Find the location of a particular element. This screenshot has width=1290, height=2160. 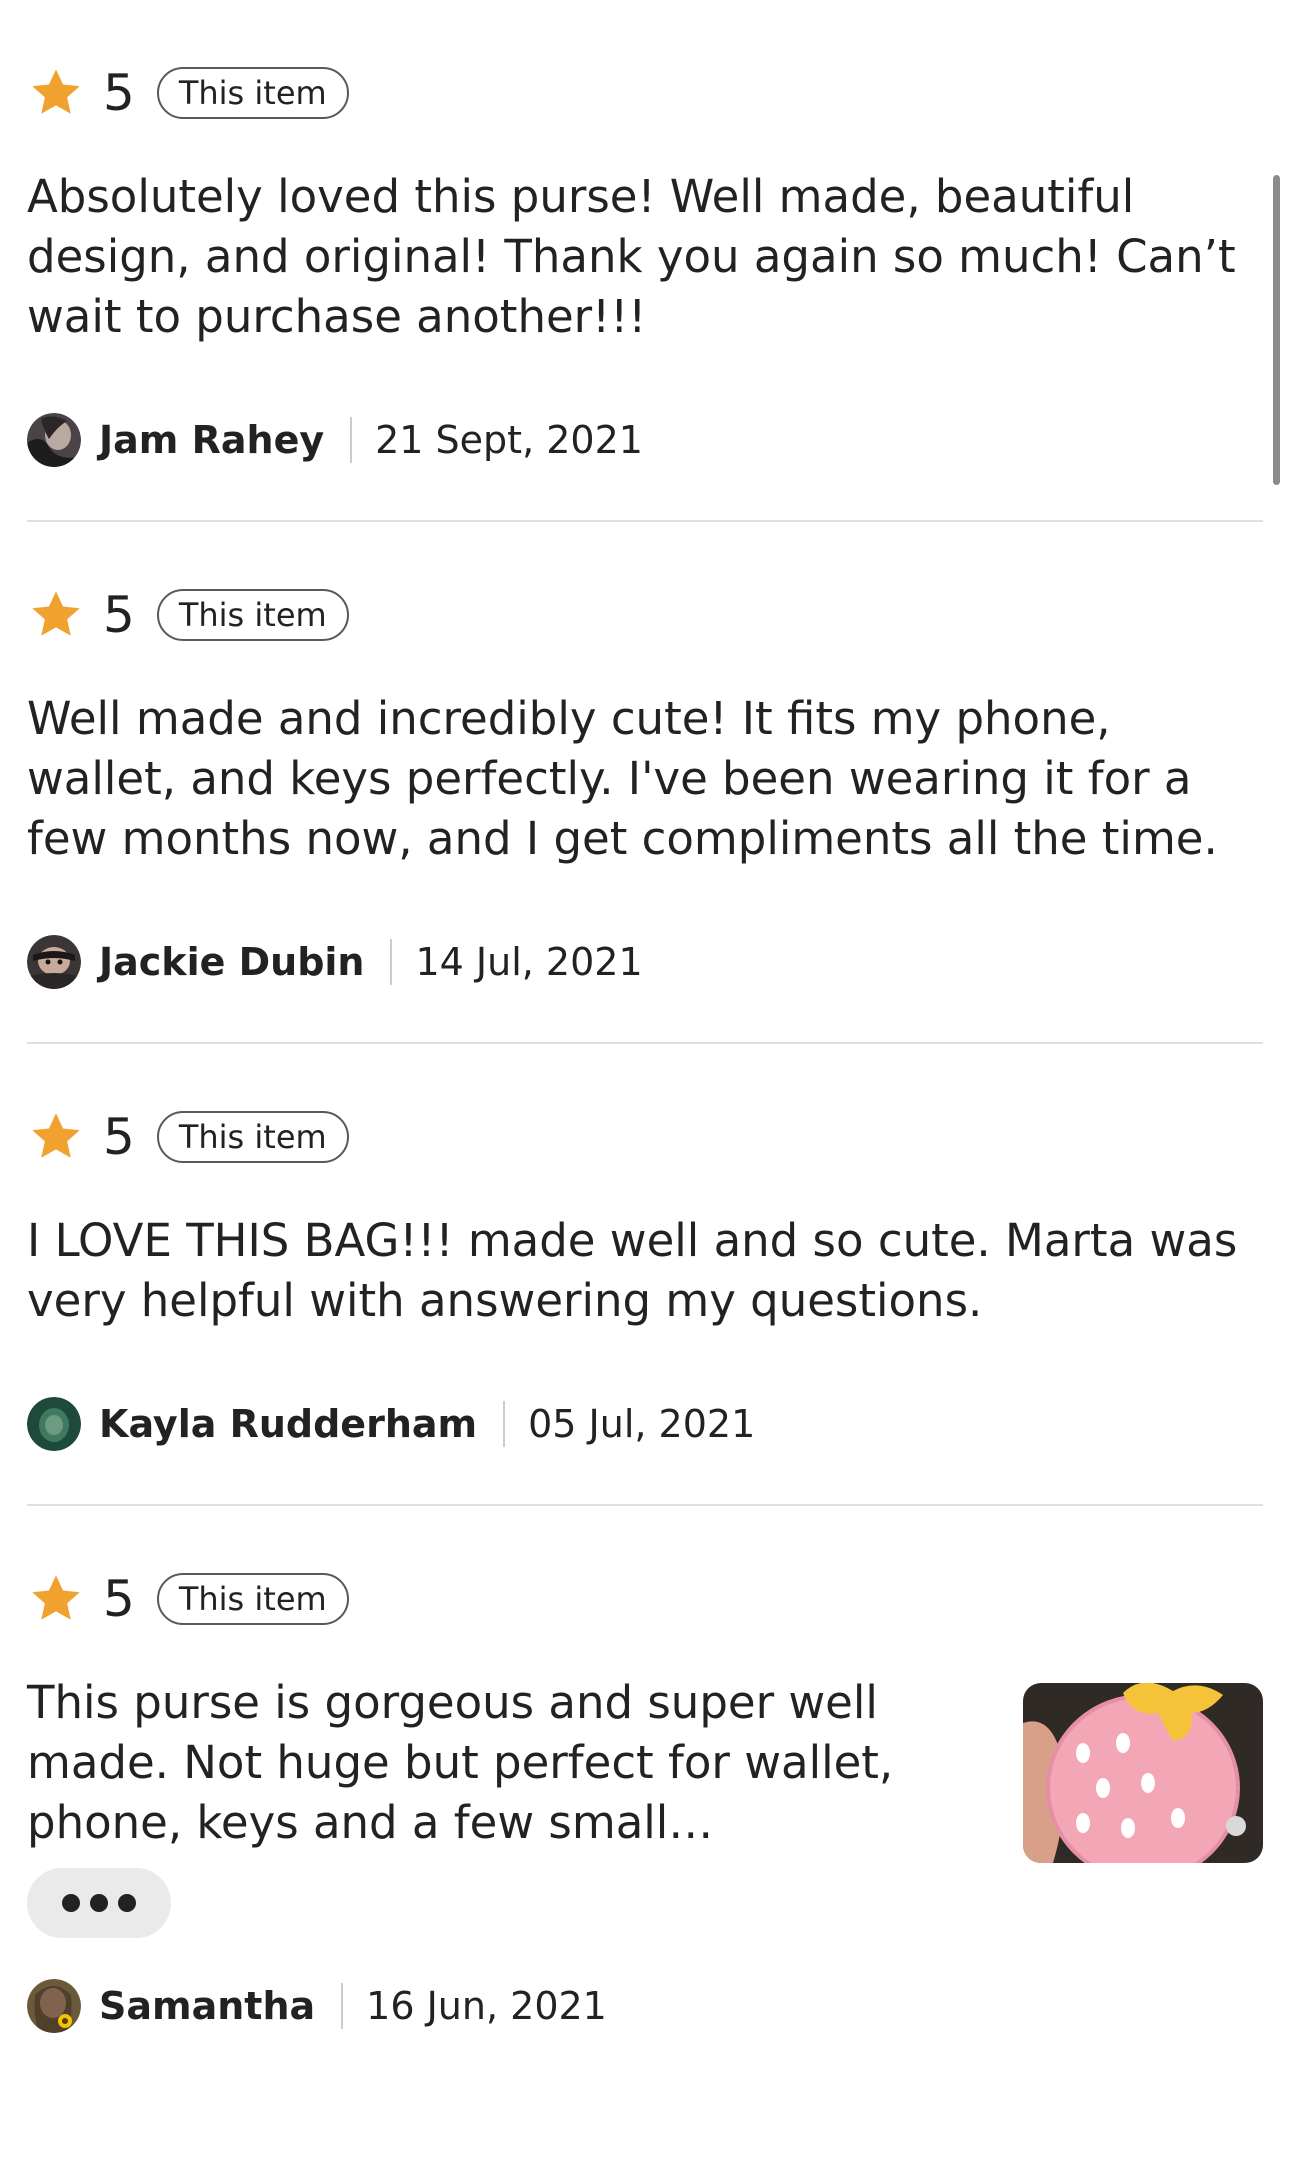

author-name: Jackie Dubin is located at coordinates (231, 962).